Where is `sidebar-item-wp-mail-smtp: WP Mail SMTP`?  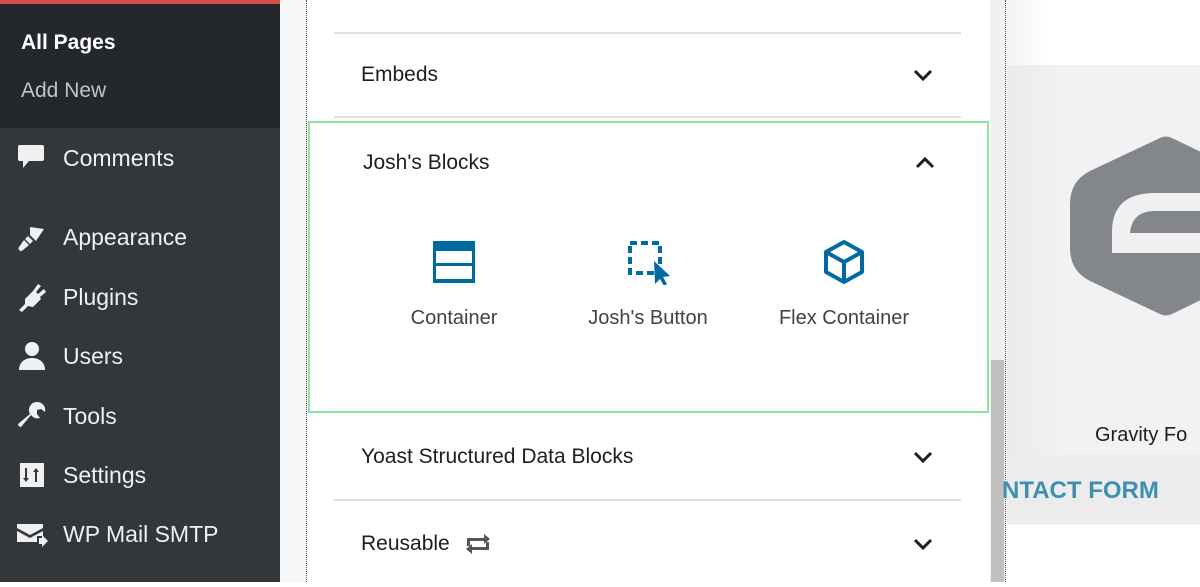 sidebar-item-wp-mail-smtp: WP Mail SMTP is located at coordinates (140, 534).